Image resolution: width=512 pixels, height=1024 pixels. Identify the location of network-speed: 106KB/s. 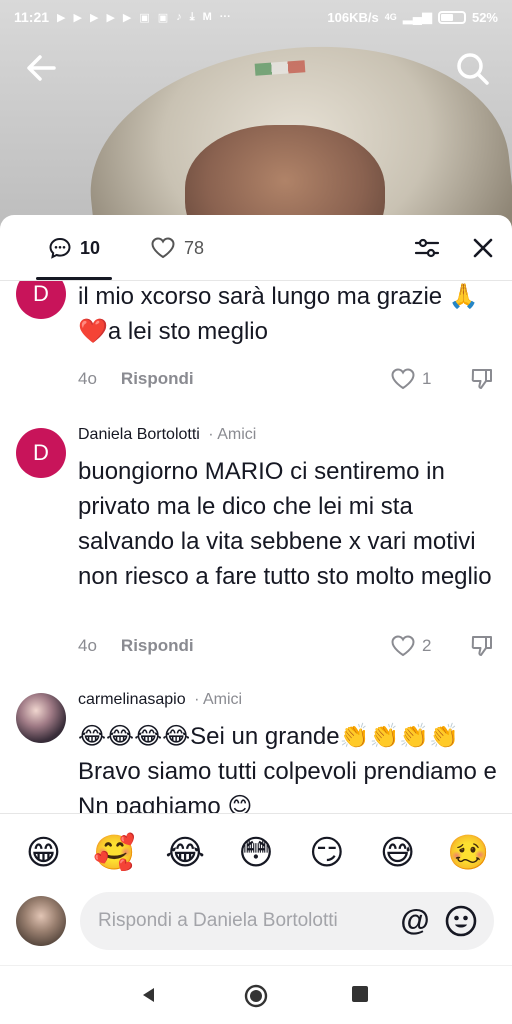
(353, 17).